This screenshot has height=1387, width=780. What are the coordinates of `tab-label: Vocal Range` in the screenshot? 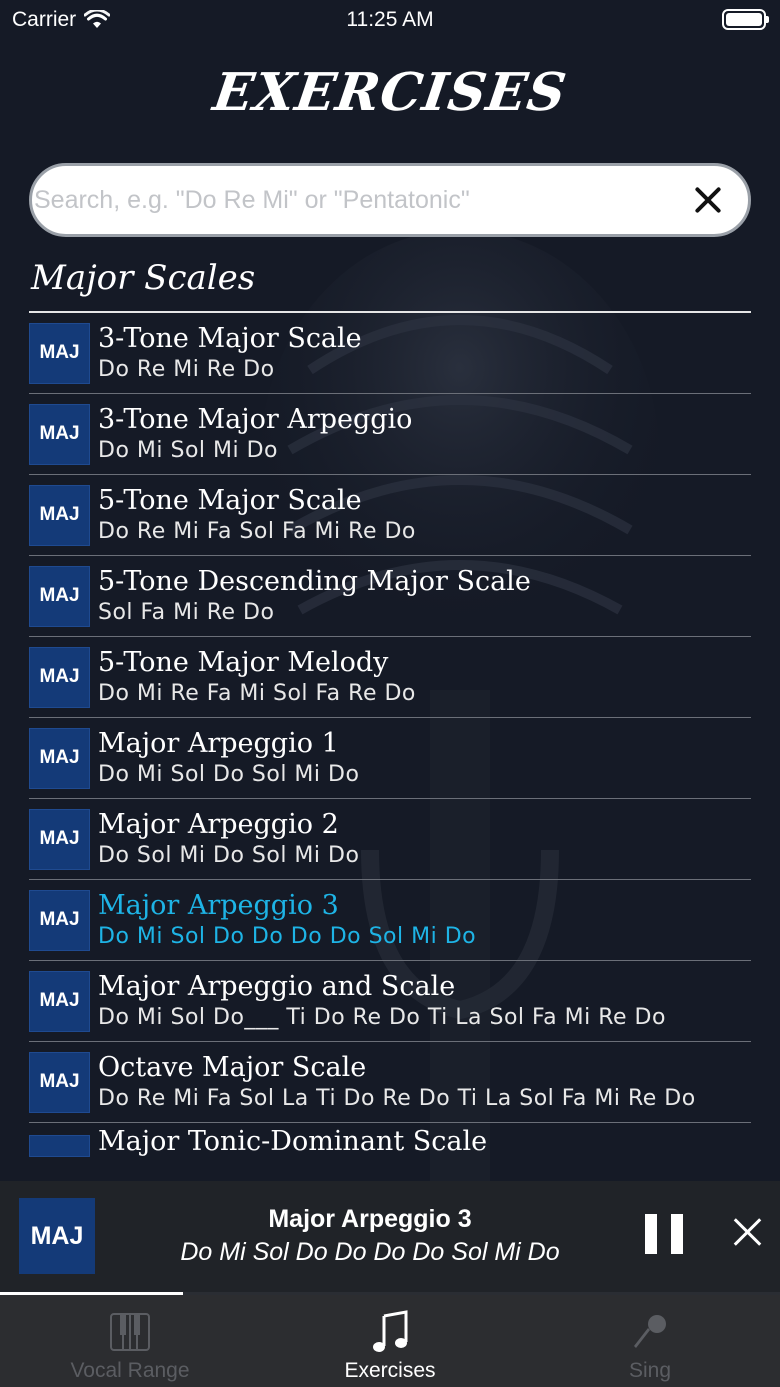 It's located at (130, 1370).